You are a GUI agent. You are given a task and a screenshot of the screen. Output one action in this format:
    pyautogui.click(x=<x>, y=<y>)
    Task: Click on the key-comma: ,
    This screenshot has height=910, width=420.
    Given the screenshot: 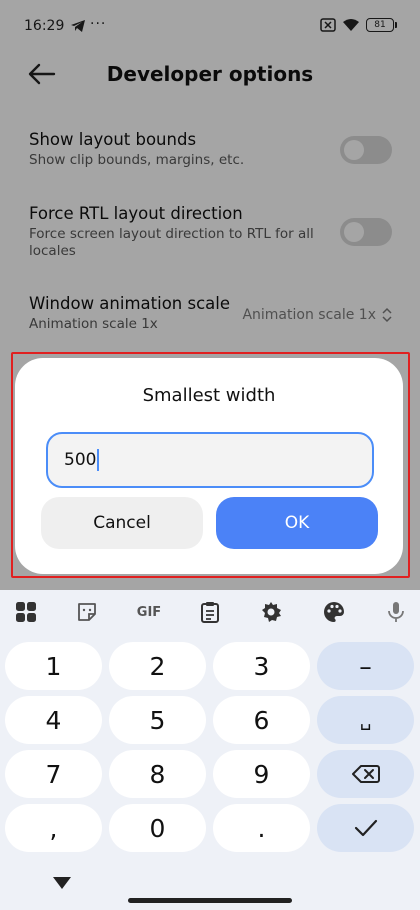 What is the action you would take?
    pyautogui.click(x=53, y=828)
    